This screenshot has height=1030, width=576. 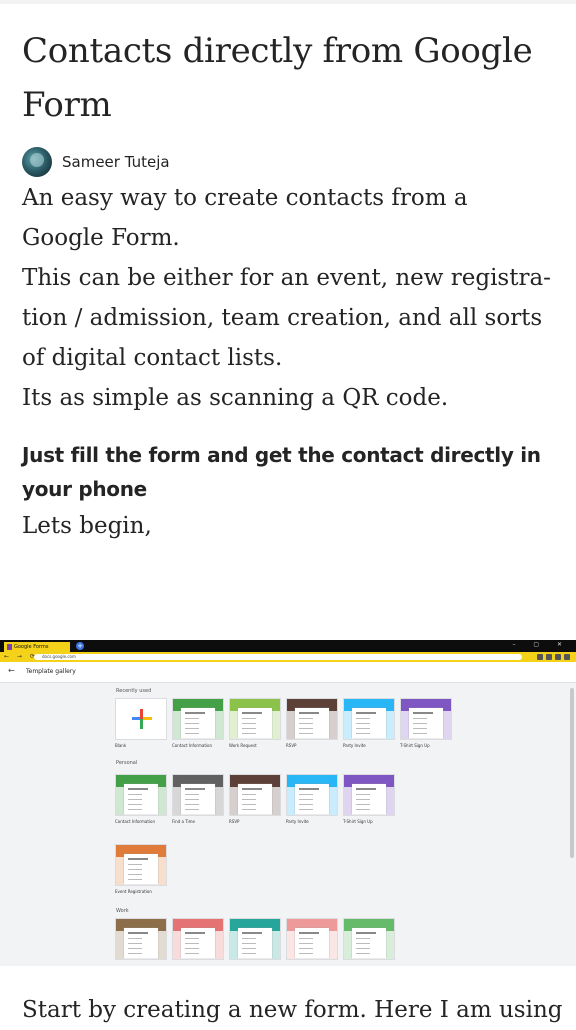 What do you see at coordinates (127, 763) in the screenshot?
I see `section-label: Personal` at bounding box center [127, 763].